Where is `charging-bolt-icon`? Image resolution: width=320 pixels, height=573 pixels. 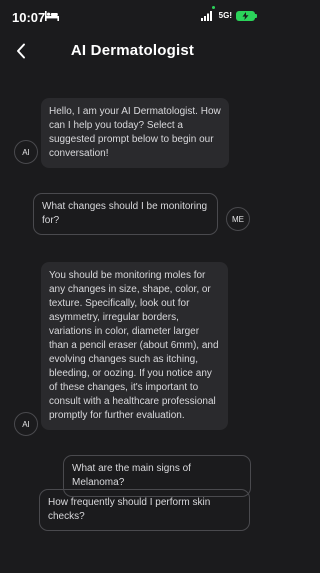 charging-bolt-icon is located at coordinates (245, 15).